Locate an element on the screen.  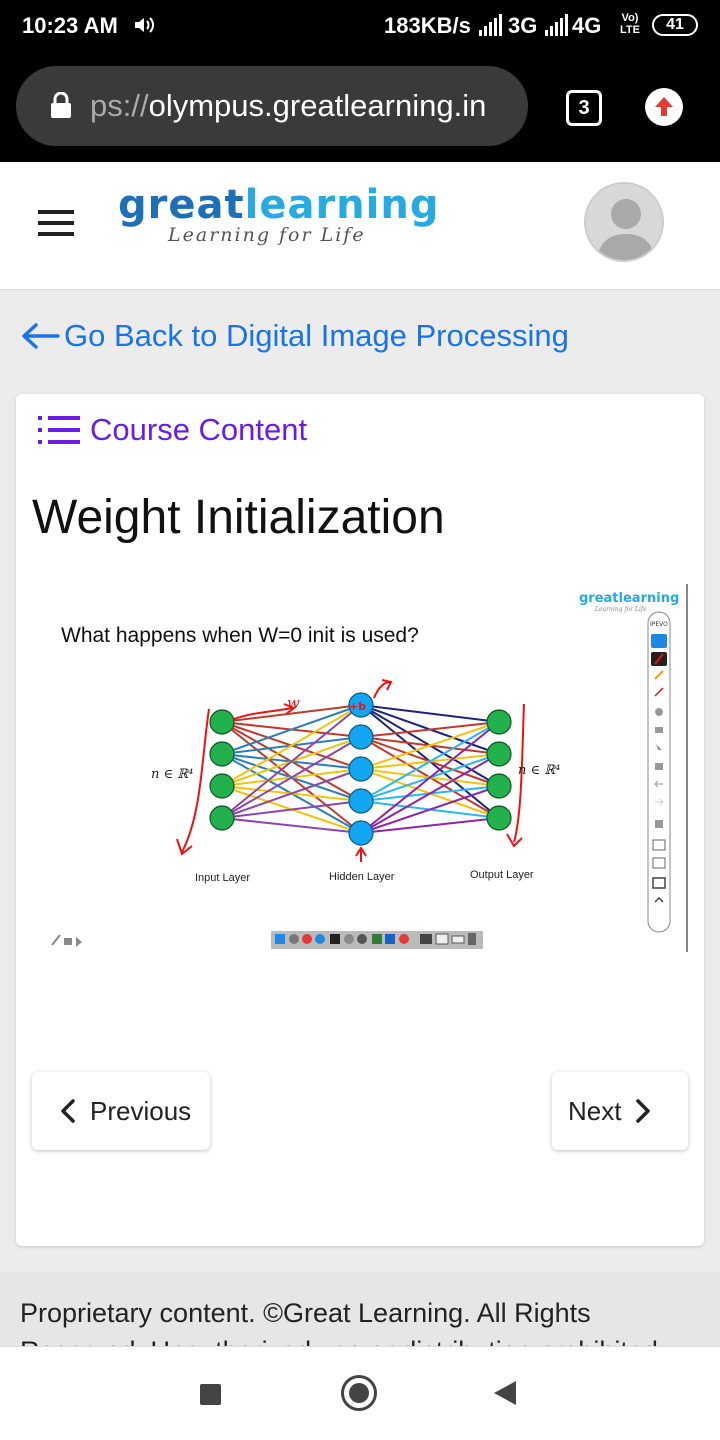
logo-wordmark: greatlearning is located at coordinates (279, 205).